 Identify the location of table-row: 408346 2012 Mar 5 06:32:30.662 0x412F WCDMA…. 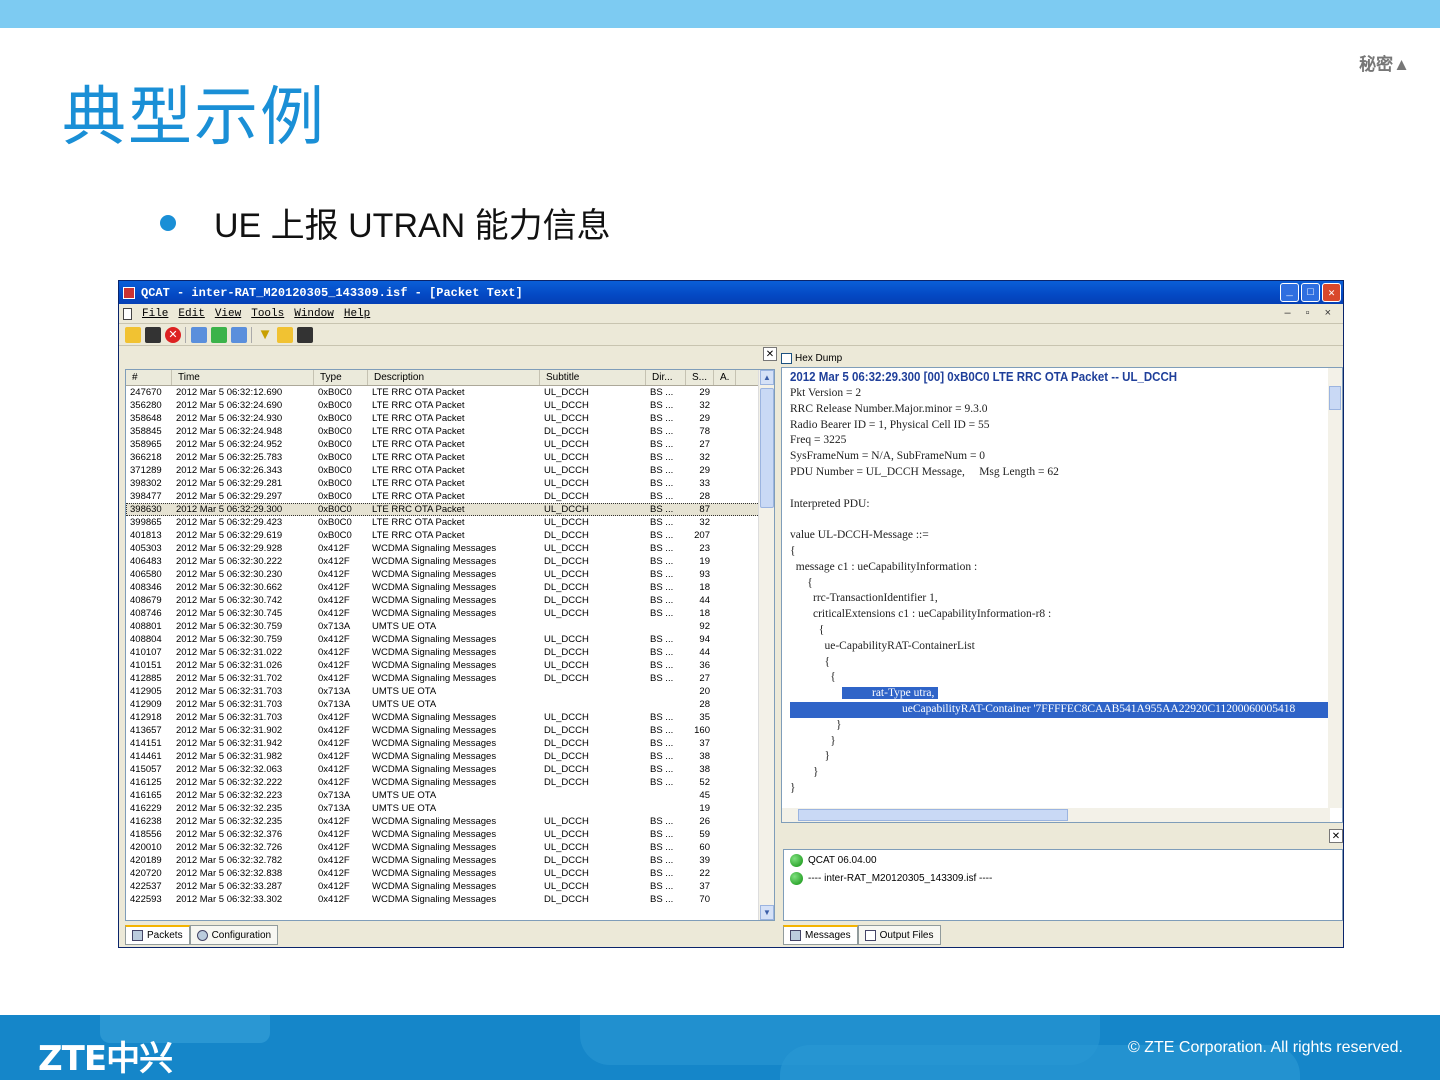
(450, 587).